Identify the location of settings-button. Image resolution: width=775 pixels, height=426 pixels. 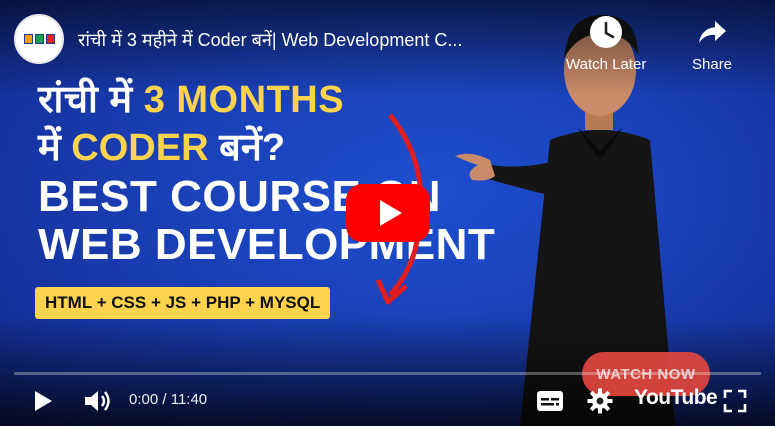
(600, 401).